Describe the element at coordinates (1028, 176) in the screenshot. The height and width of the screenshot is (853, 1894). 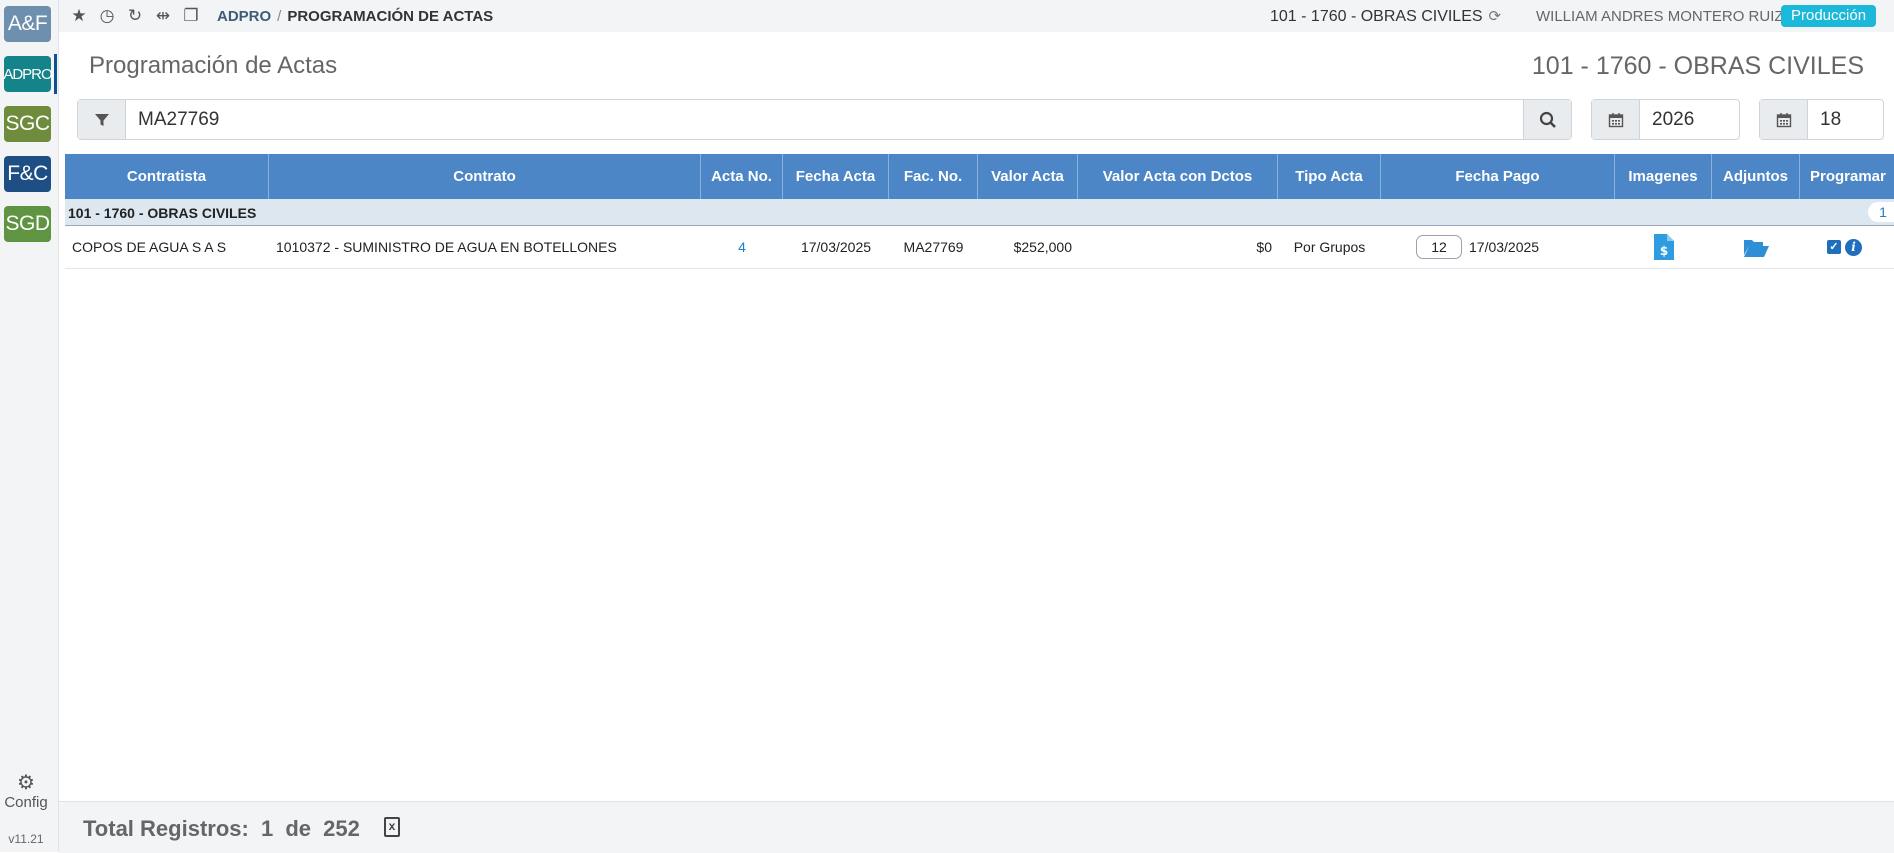
I see `col-valor-acta: Valor Acta` at that location.